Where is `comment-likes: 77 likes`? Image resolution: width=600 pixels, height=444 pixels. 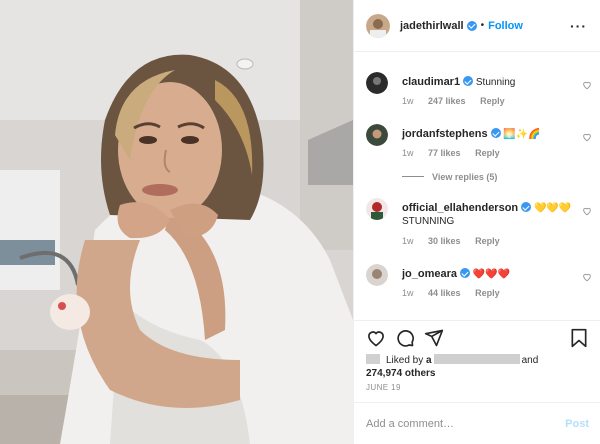 comment-likes: 77 likes is located at coordinates (444, 153).